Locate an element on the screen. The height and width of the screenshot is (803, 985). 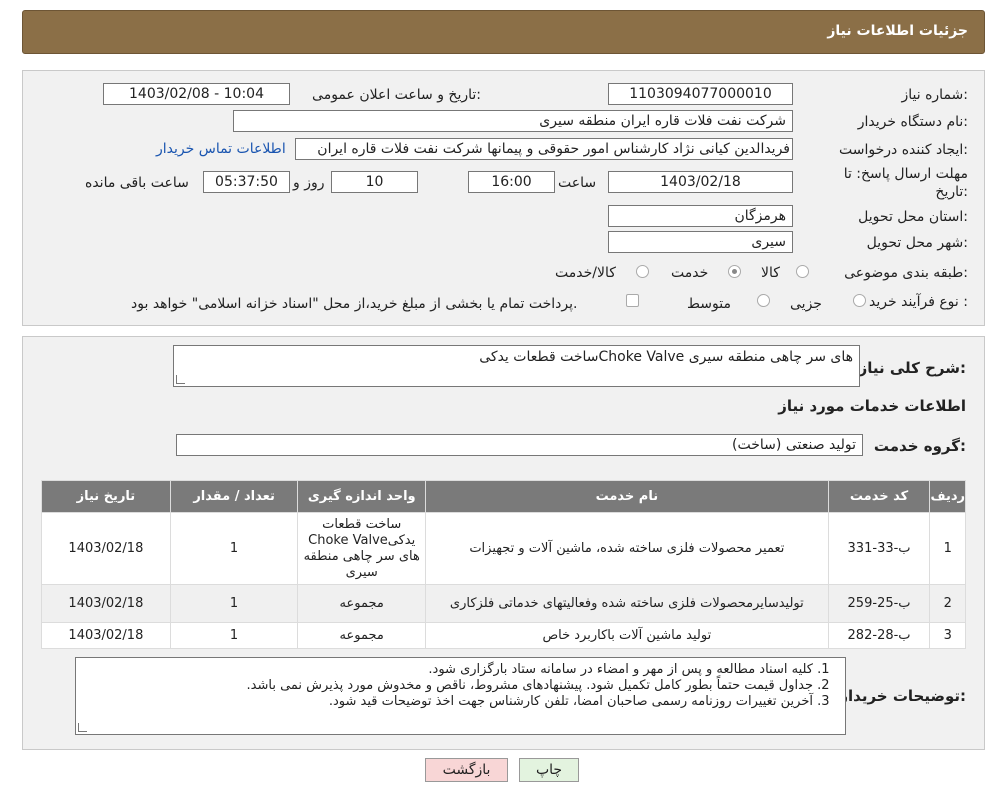
process-radio-medium is located at coordinates (763, 300).